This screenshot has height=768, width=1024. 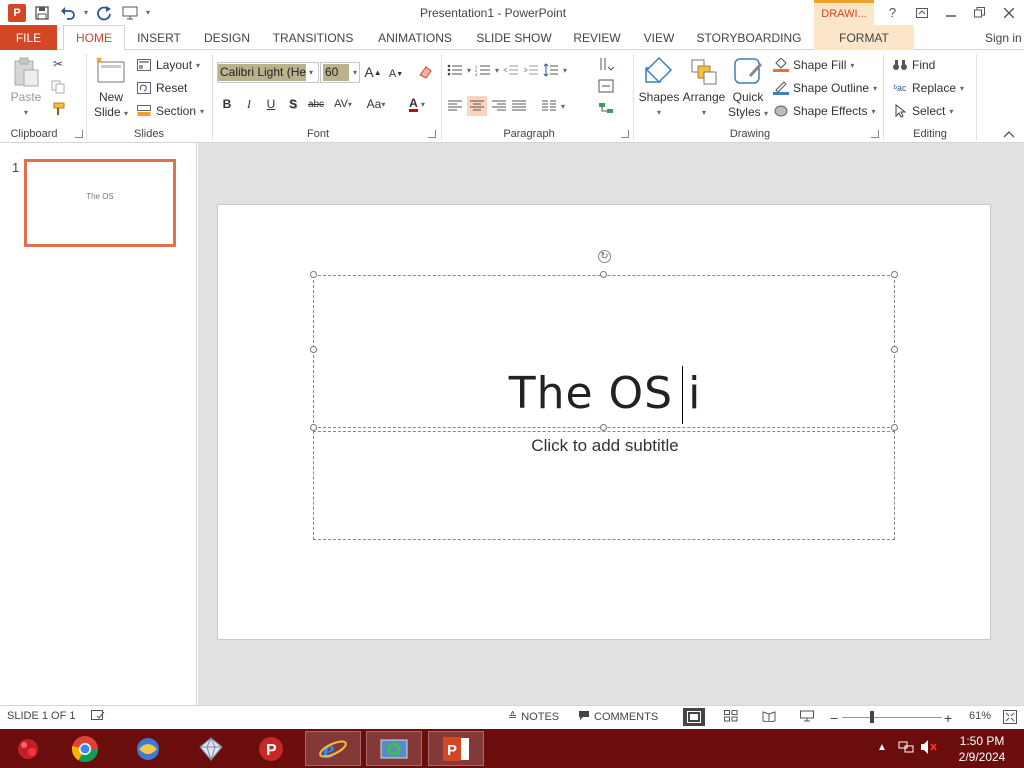 What do you see at coordinates (293, 104) in the screenshot?
I see `text-shadow-button: S` at bounding box center [293, 104].